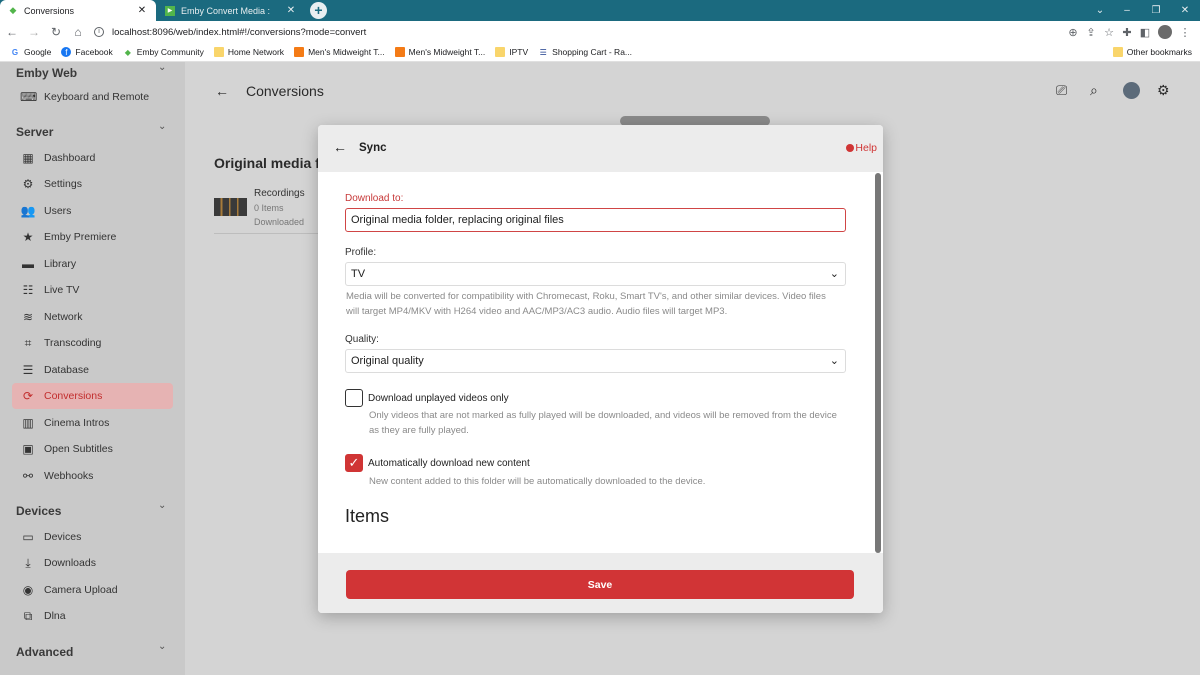 The width and height of the screenshot is (1200, 675). What do you see at coordinates (1145, 32) in the screenshot?
I see `side-panel-icon: ◧` at bounding box center [1145, 32].